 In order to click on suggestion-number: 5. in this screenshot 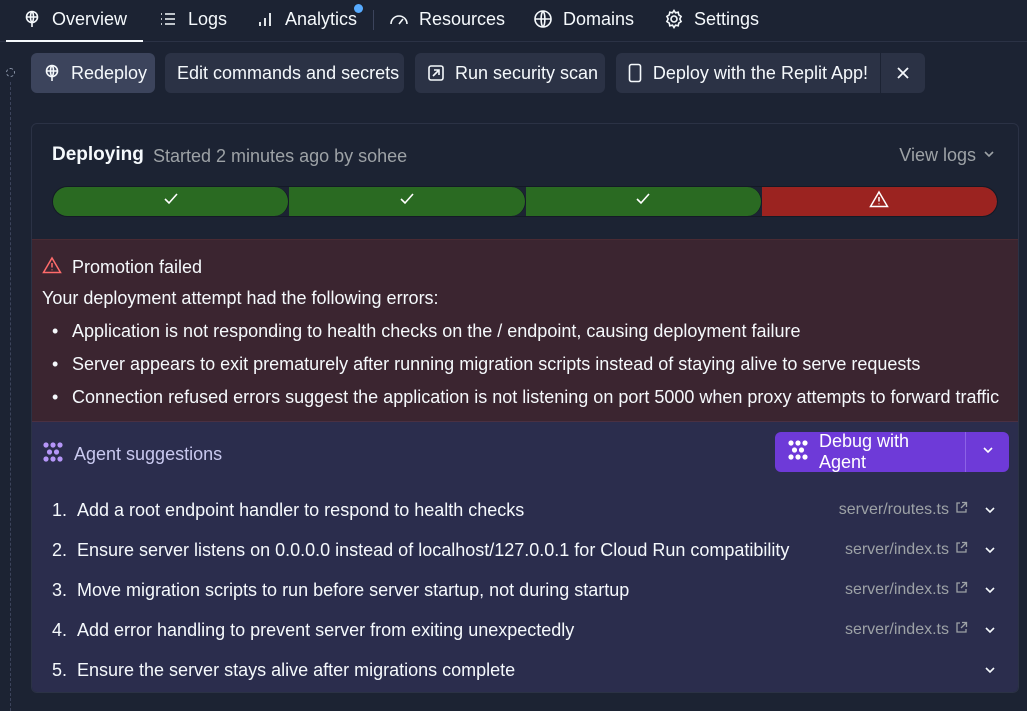, I will do `click(60, 669)`.